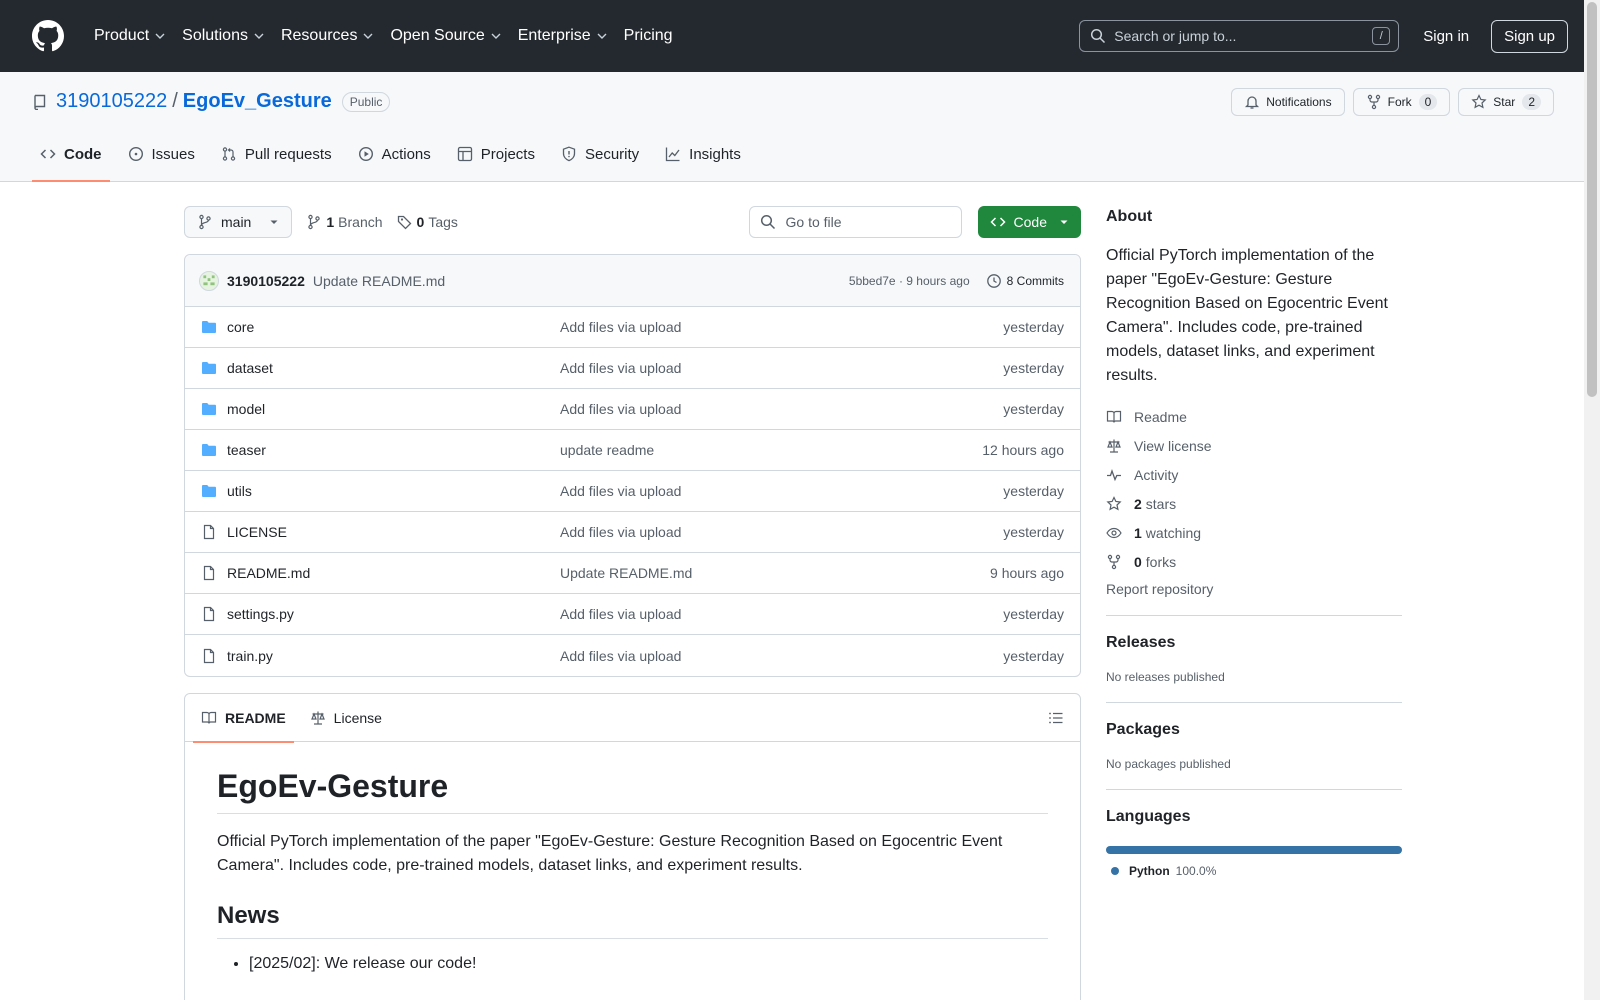  I want to click on sign-up-button: Sign up, so click(1529, 36).